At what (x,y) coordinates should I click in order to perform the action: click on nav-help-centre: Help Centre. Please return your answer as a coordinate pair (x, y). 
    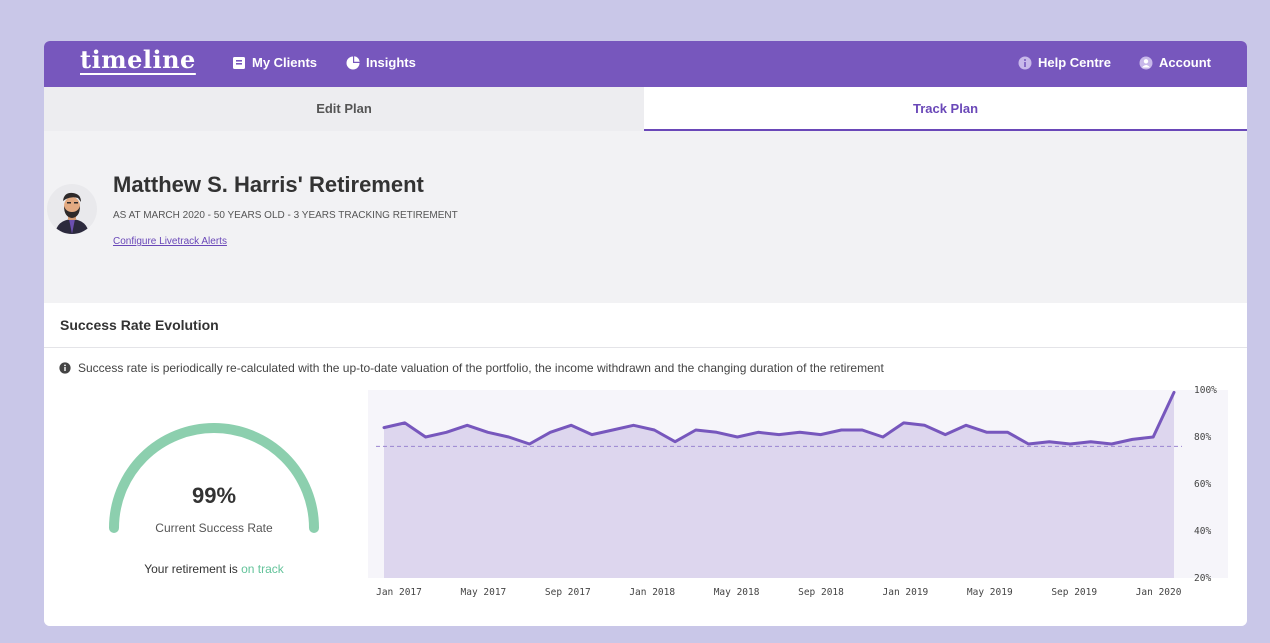
    Looking at the image, I should click on (1064, 62).